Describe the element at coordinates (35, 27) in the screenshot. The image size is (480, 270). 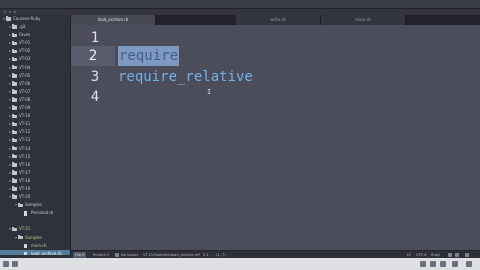
I see `tree-folder: ▸ .git` at that location.